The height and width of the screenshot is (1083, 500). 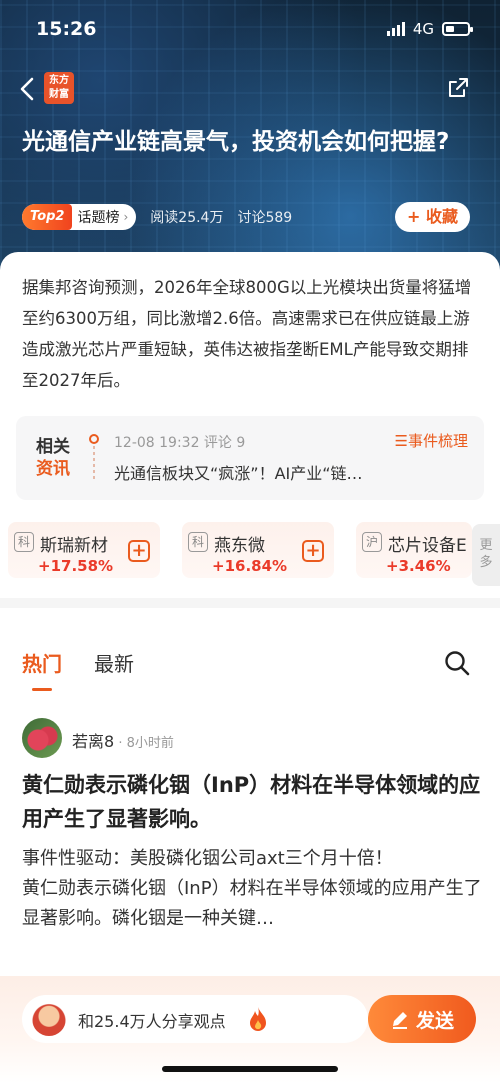 I want to click on stock-card: 科 斯瑞新材 +17.58% +, so click(x=84, y=550).